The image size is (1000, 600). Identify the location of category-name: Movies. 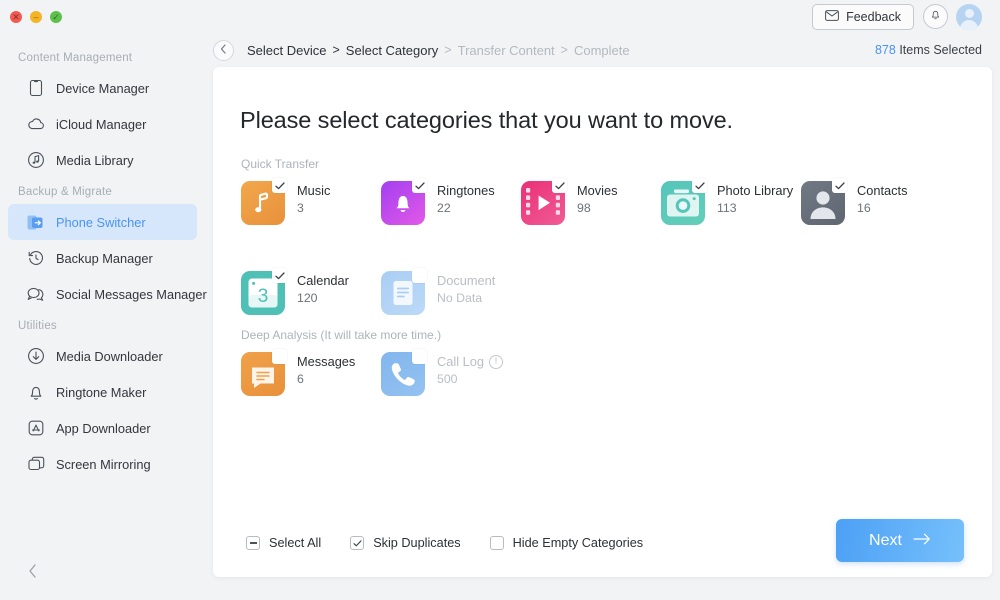
(597, 190).